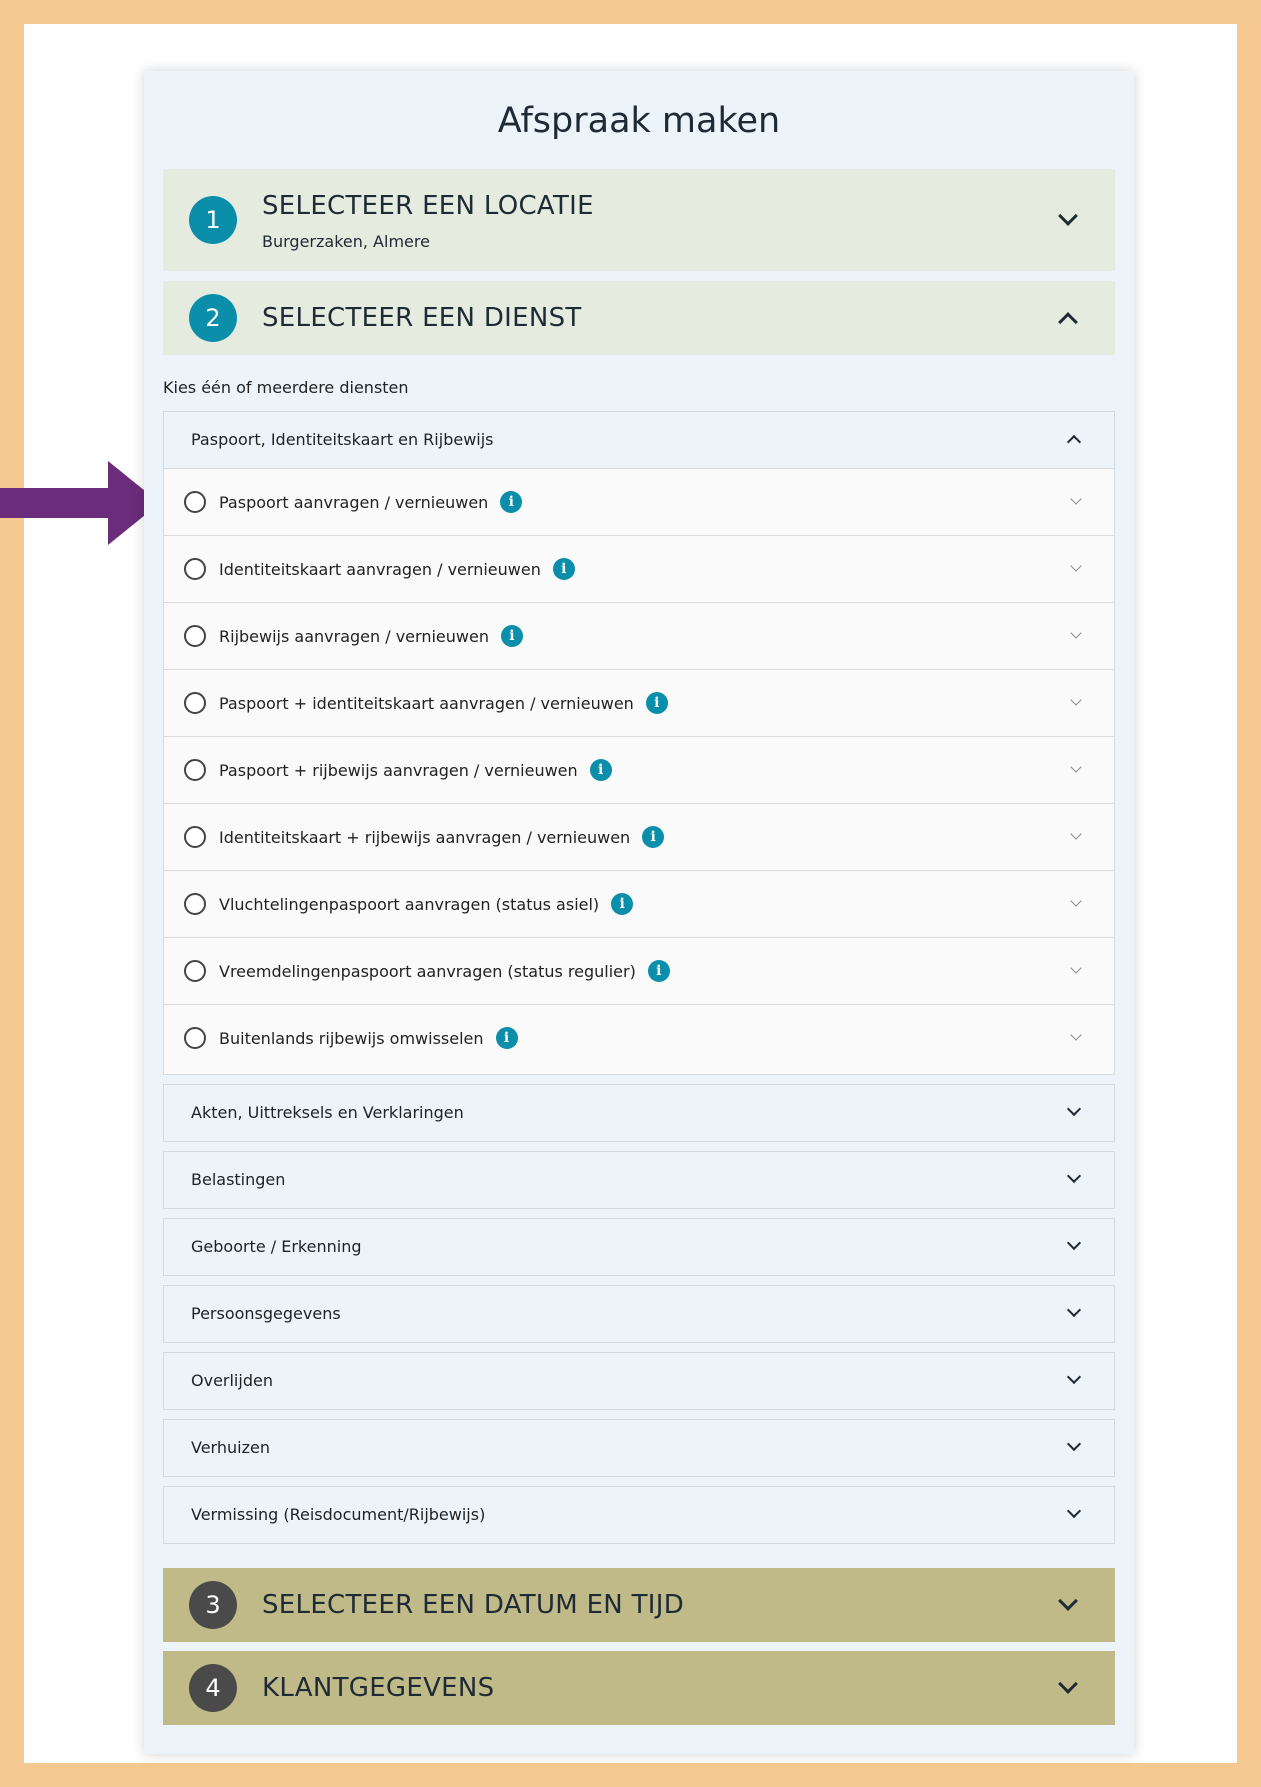  I want to click on service-group-label: Geboorte / Erkenning, so click(276, 1246).